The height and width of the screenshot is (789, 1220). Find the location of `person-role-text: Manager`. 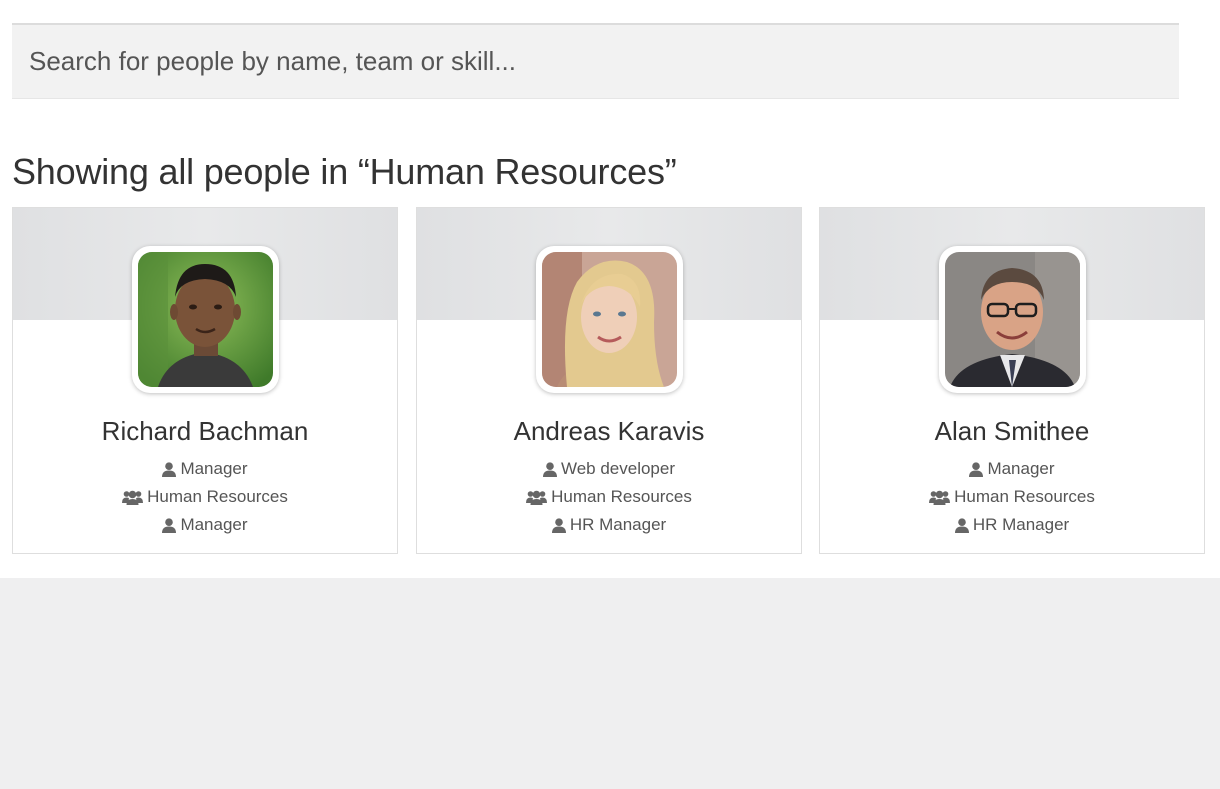

person-role-text: Manager is located at coordinates (214, 524).